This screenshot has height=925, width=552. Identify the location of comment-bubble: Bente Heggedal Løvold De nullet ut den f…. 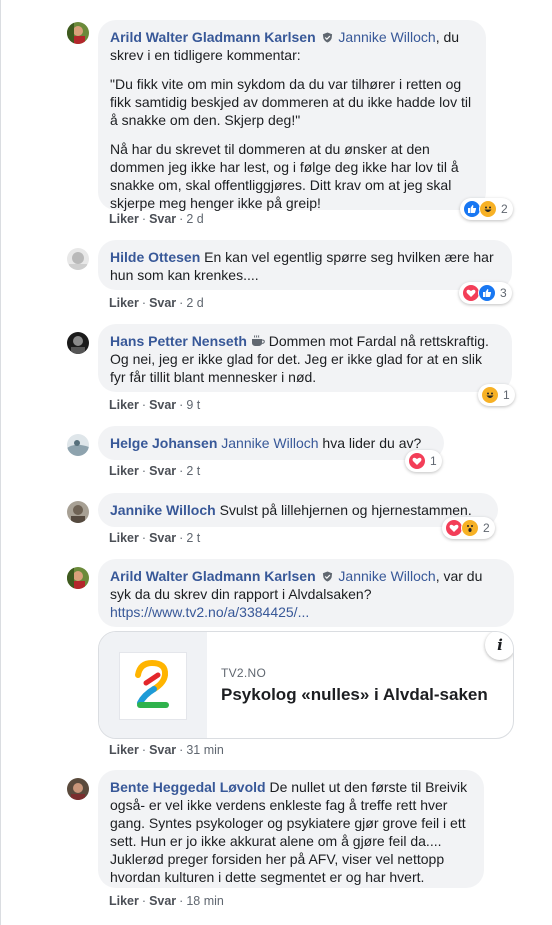
(291, 829).